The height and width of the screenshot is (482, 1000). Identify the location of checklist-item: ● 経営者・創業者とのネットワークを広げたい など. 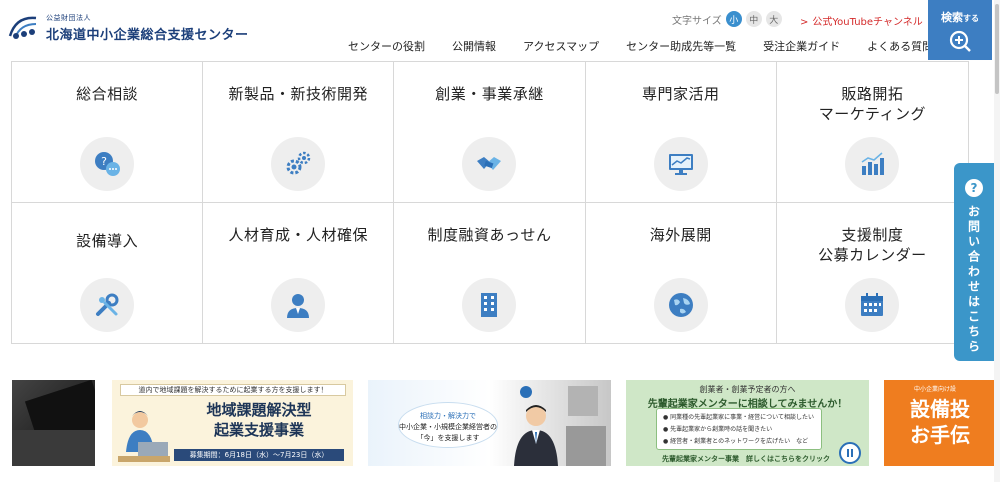
(736, 441).